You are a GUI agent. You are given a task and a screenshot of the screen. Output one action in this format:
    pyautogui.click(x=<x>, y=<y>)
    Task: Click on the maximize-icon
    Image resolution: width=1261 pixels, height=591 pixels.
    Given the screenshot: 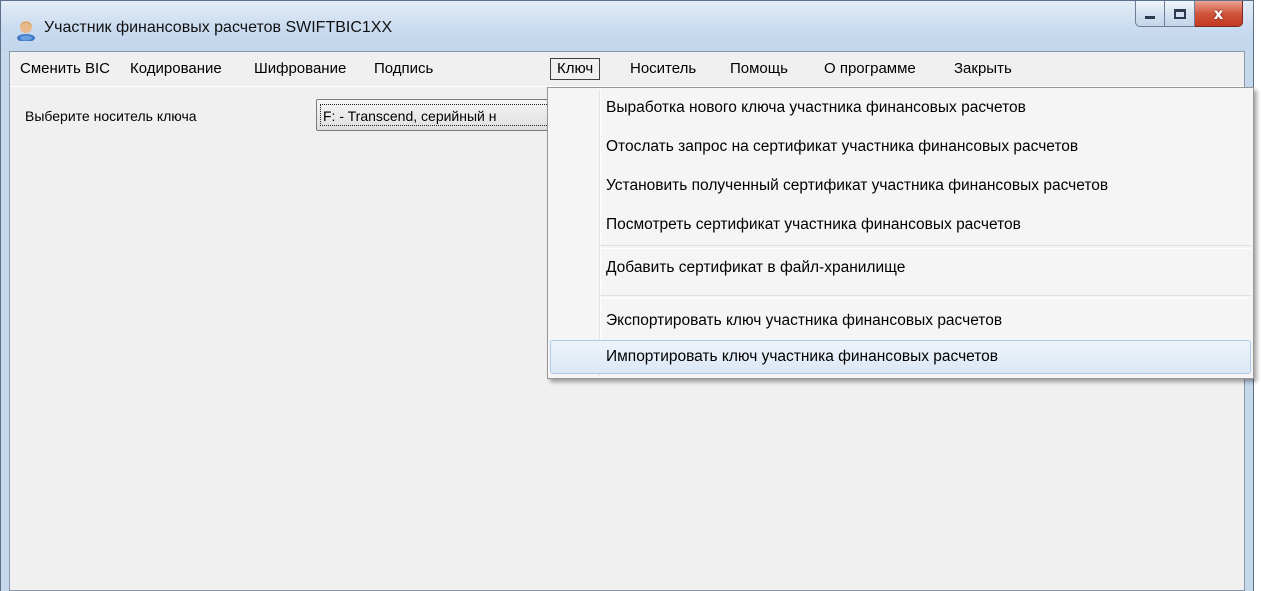 What is the action you would take?
    pyautogui.click(x=1179, y=13)
    